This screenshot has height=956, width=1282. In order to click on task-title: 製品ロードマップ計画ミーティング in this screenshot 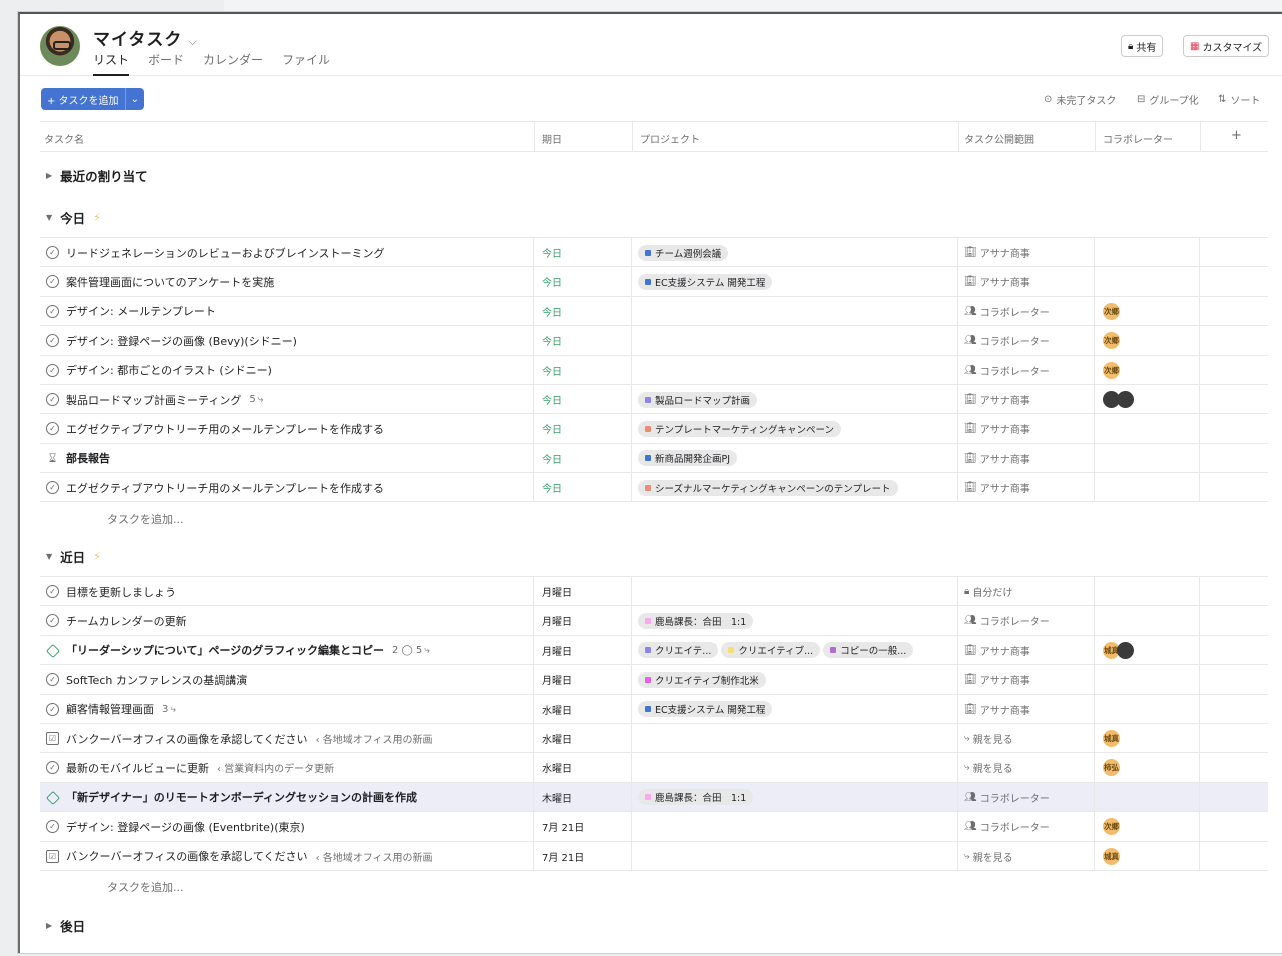, I will do `click(153, 400)`.